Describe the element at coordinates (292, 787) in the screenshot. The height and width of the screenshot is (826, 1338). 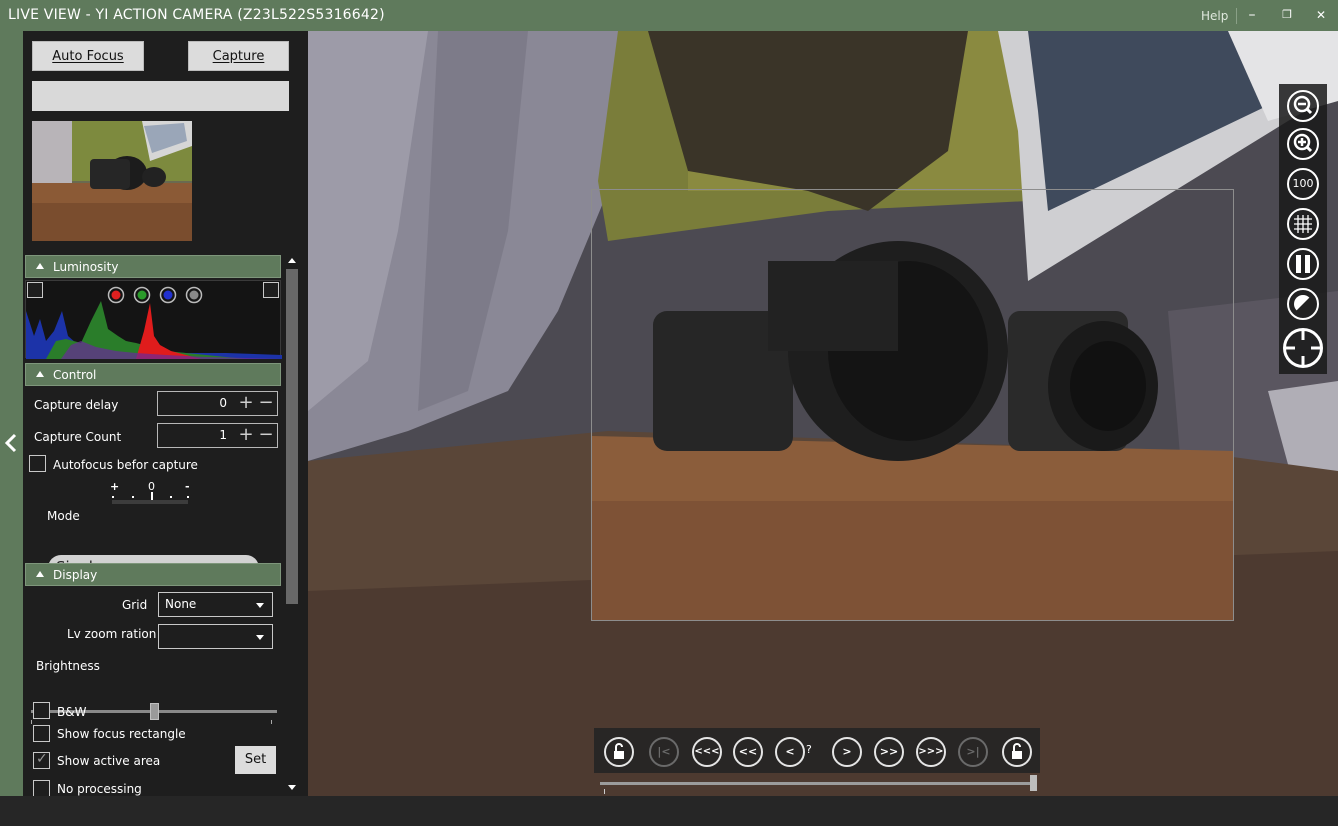
I see `scroll-down-icon` at that location.